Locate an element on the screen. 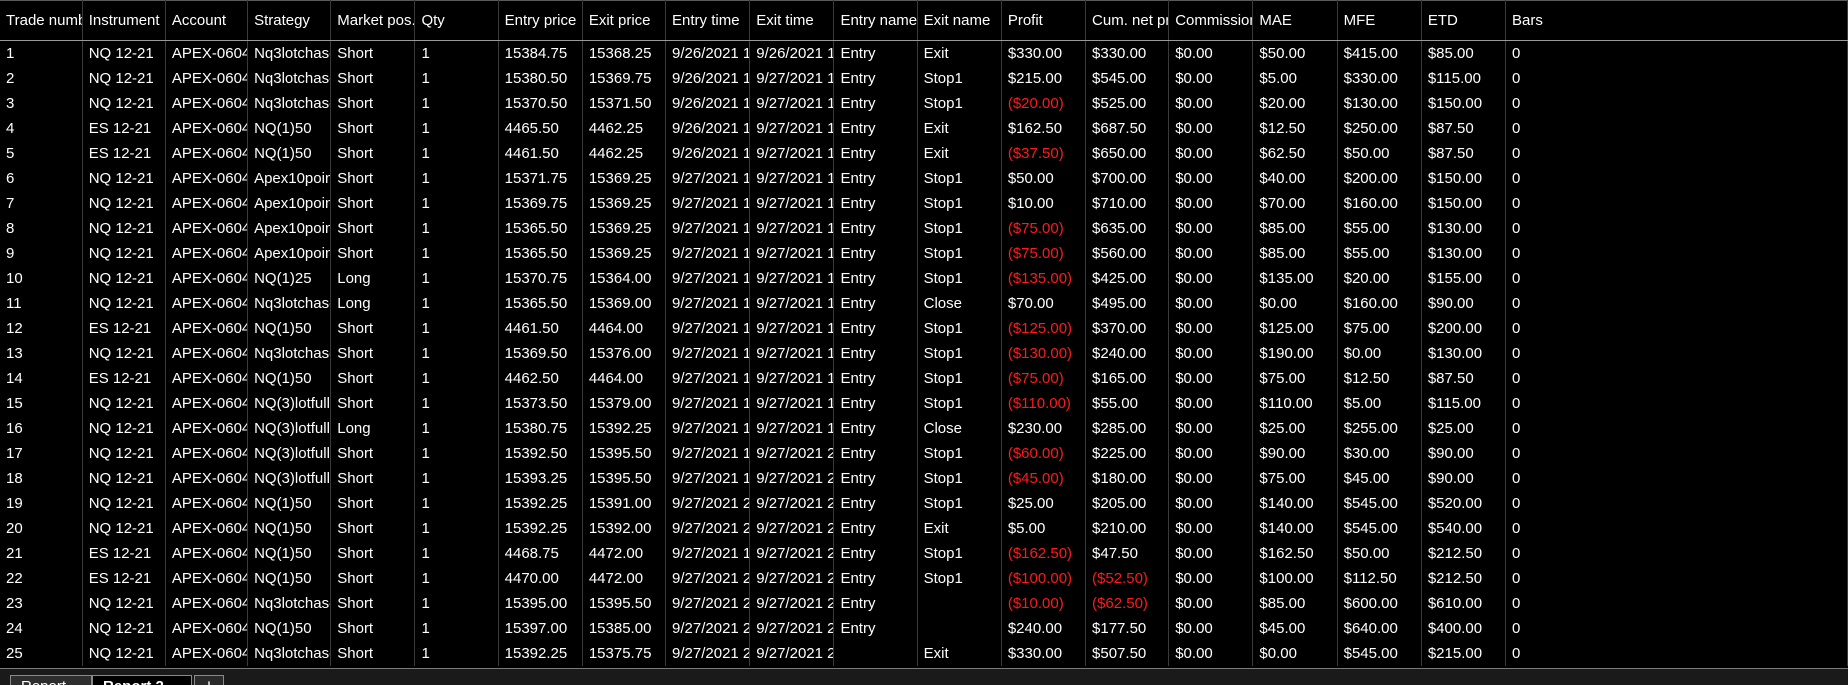  table-cell: 2 is located at coordinates (41, 78).